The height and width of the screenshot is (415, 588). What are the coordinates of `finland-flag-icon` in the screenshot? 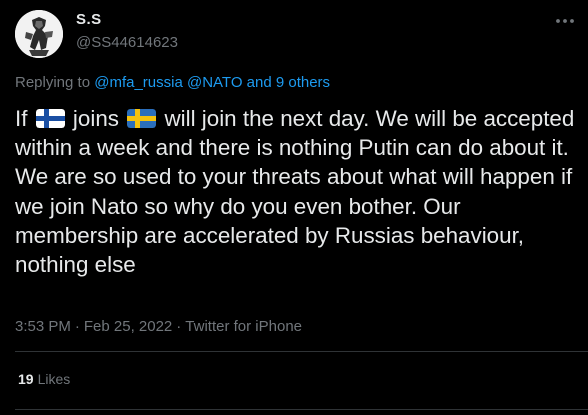 It's located at (50, 118).